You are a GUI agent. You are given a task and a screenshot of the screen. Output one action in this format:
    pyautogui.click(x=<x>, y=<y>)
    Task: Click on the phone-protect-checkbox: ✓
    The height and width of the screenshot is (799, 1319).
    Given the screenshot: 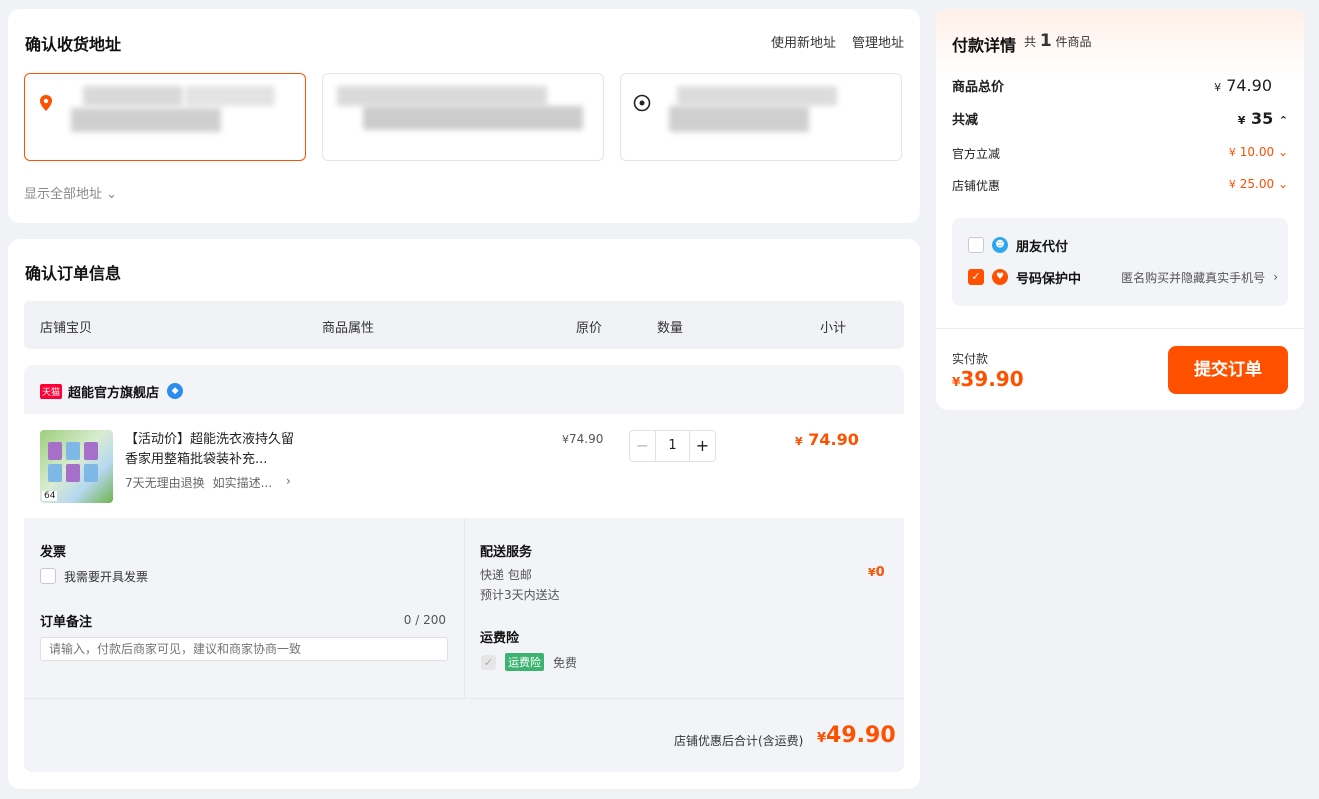 What is the action you would take?
    pyautogui.click(x=976, y=277)
    